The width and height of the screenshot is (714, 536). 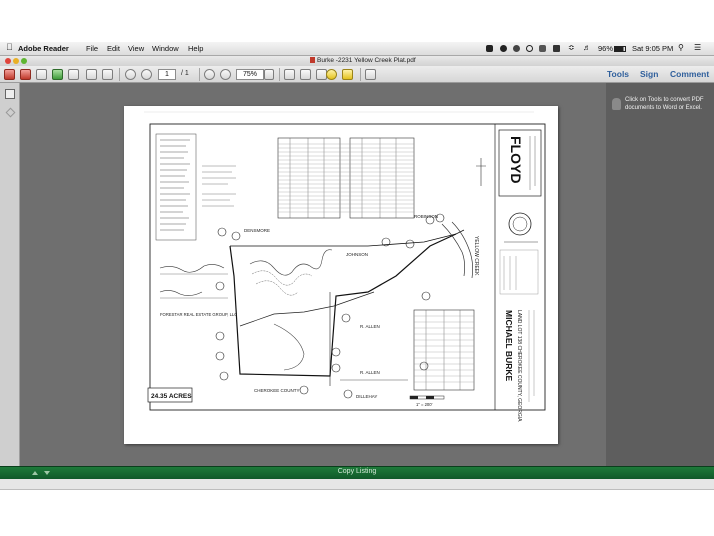 What do you see at coordinates (697, 47) in the screenshot?
I see `notification-center-icon: ☰` at bounding box center [697, 47].